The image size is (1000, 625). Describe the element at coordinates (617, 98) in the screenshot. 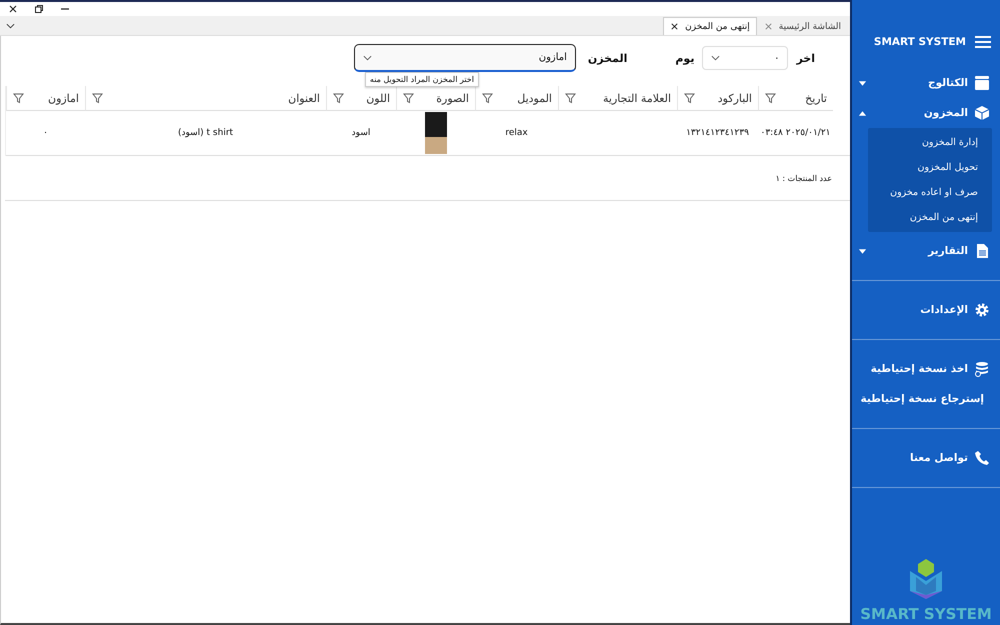

I see `column-header: العلامة التجارية` at that location.